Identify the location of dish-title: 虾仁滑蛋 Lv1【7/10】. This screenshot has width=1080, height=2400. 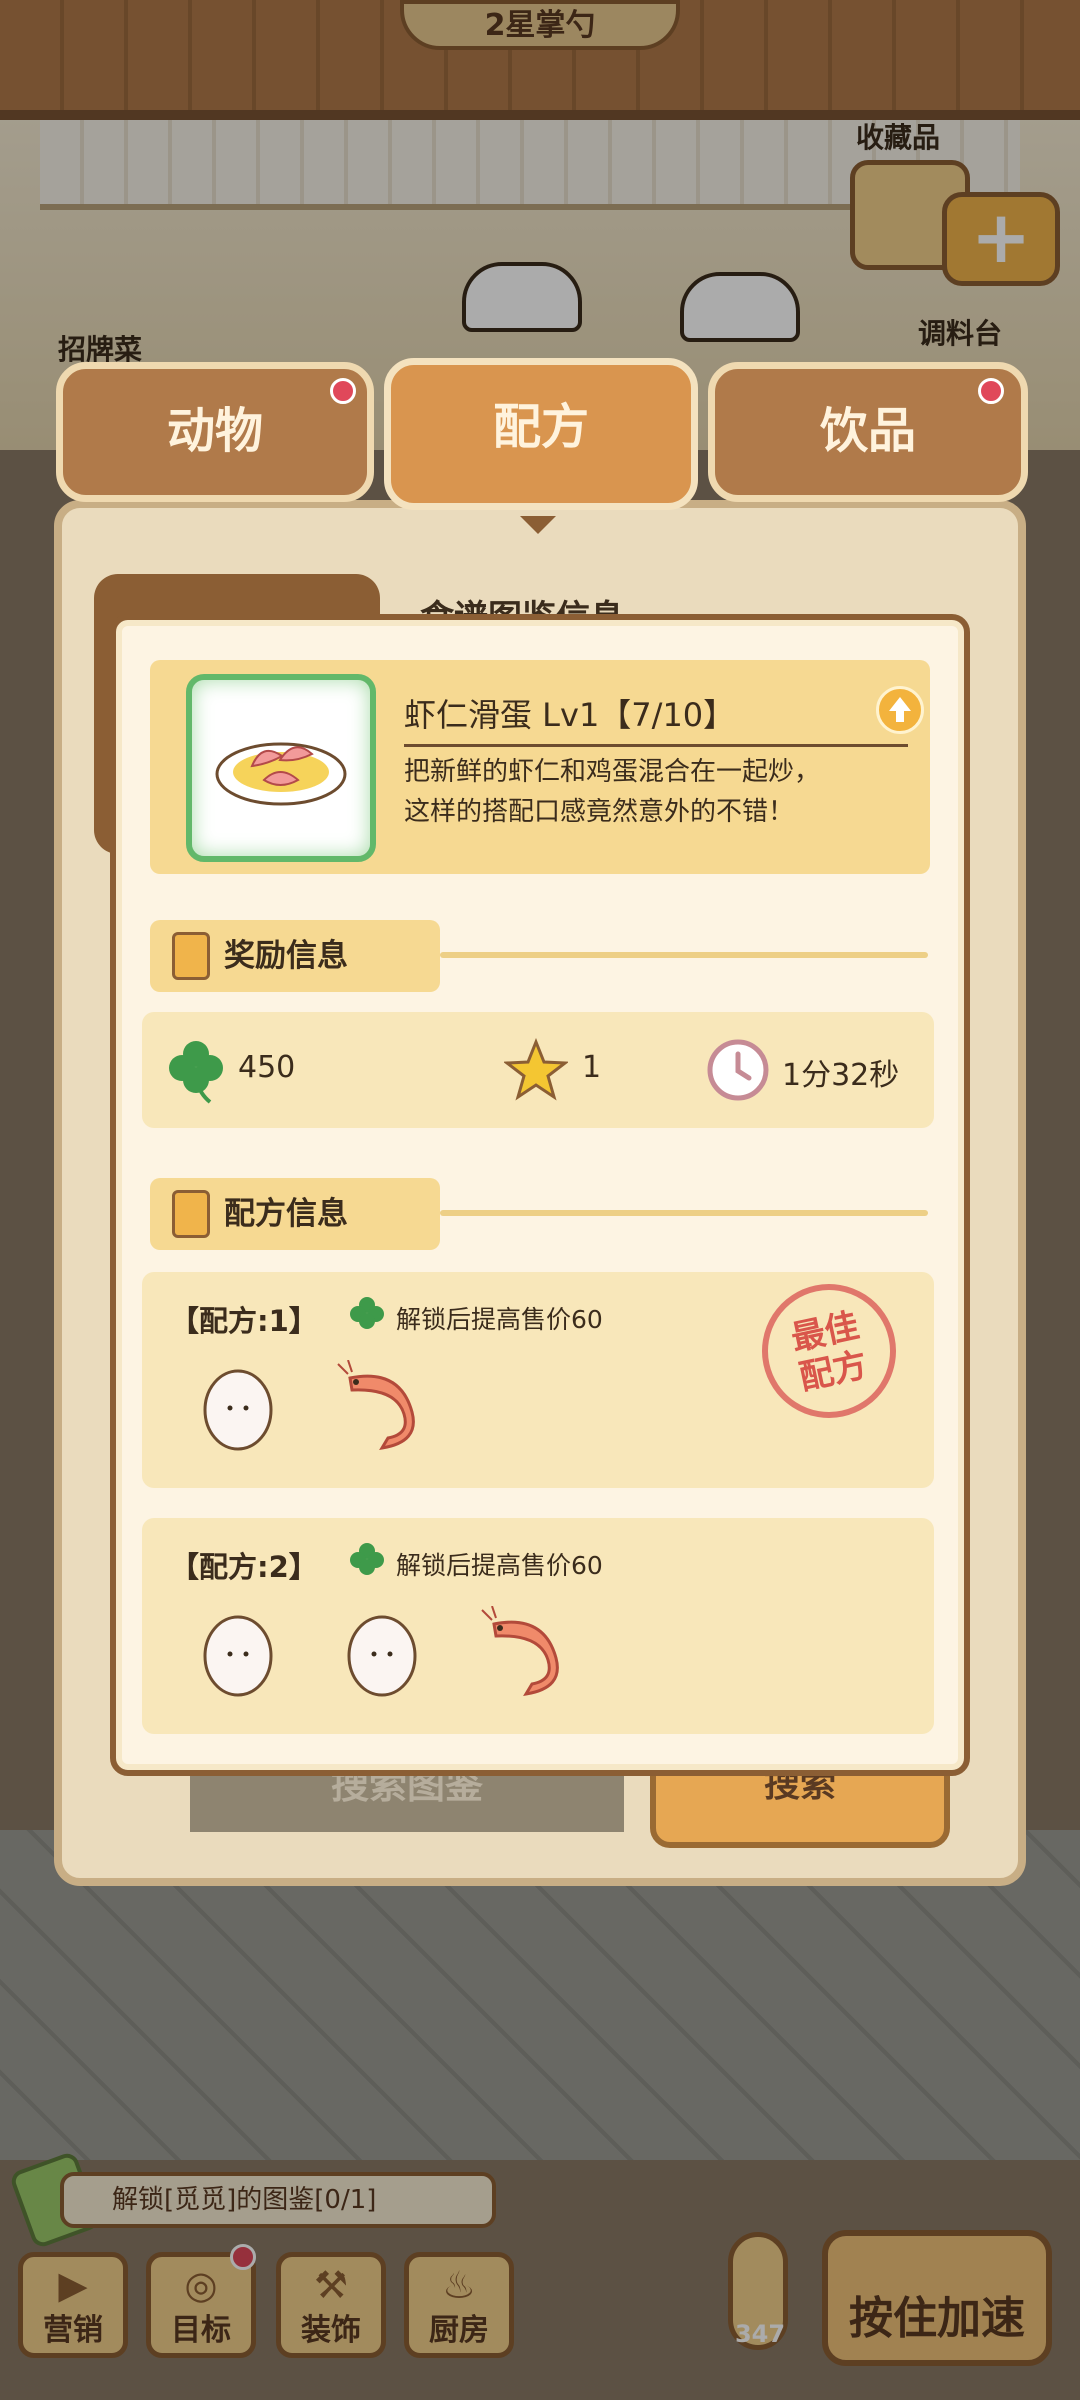
(570, 715).